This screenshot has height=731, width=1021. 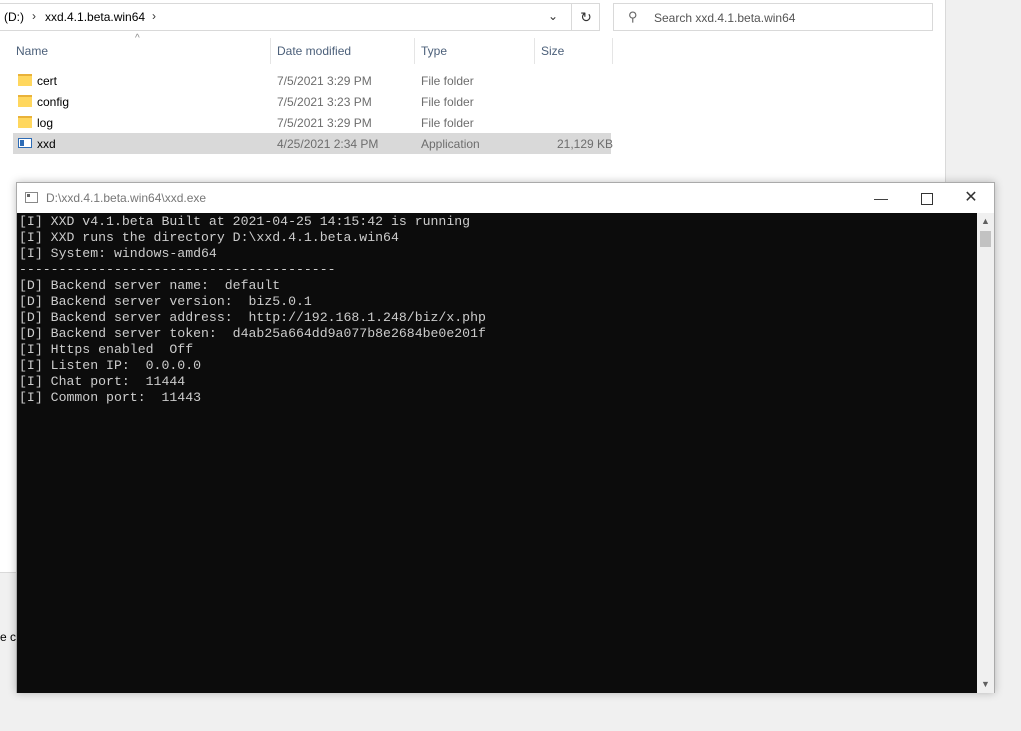 What do you see at coordinates (150, 285) in the screenshot?
I see `console-line: [D] Backend server name: default` at bounding box center [150, 285].